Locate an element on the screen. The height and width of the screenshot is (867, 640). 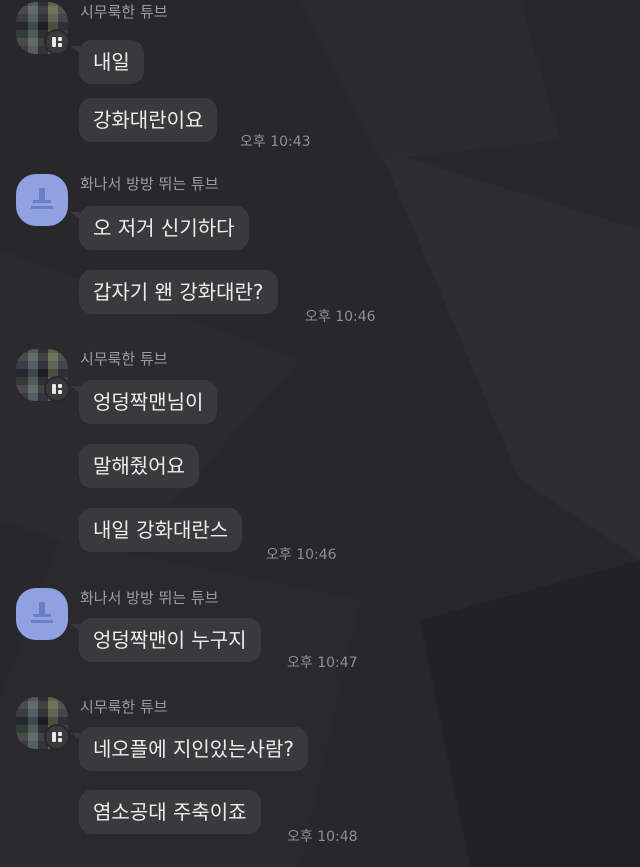
message-bubble: 갑자기 왠 강화대란? is located at coordinates (178, 292).